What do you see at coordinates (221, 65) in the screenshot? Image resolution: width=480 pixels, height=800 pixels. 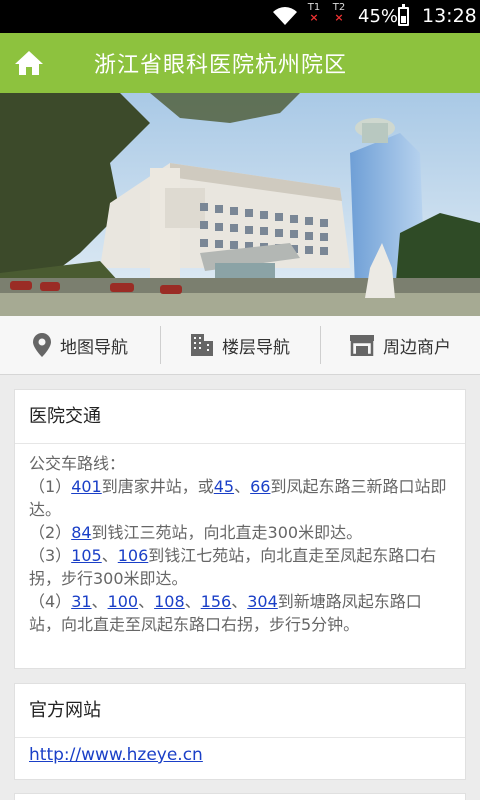 I see `page-title: 浙江省眼科医院杭州院区` at bounding box center [221, 65].